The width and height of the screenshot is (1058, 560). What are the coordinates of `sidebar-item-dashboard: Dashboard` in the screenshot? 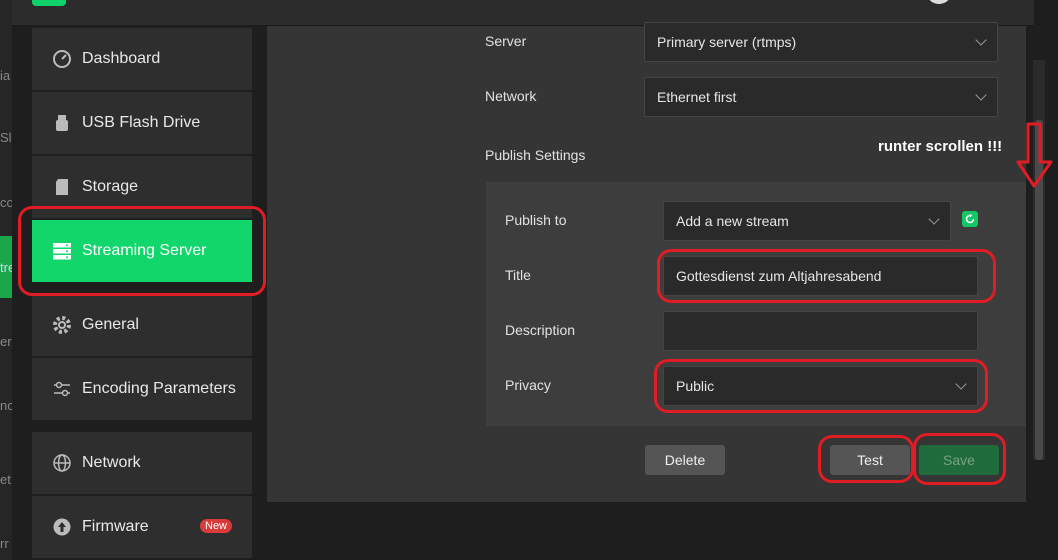 It's located at (142, 59).